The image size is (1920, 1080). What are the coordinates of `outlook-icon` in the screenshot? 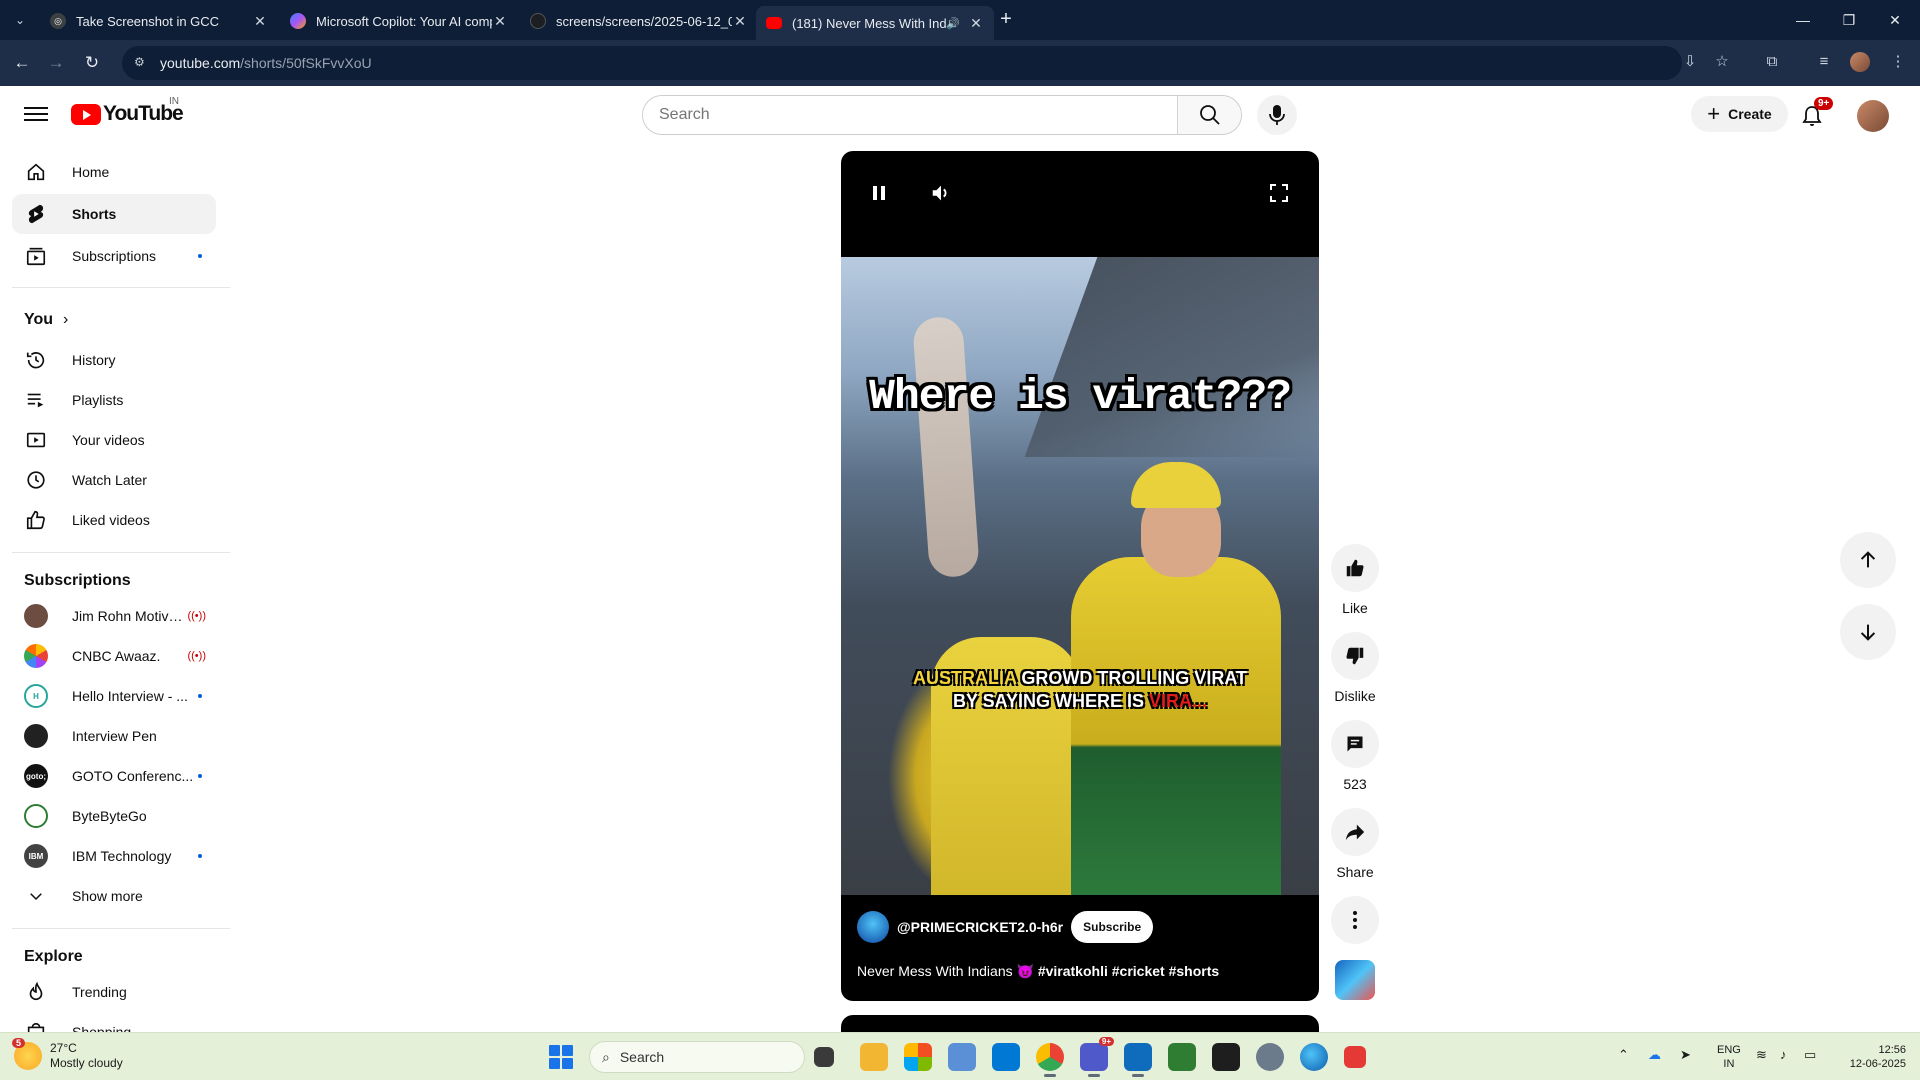 It's located at (1138, 1060).